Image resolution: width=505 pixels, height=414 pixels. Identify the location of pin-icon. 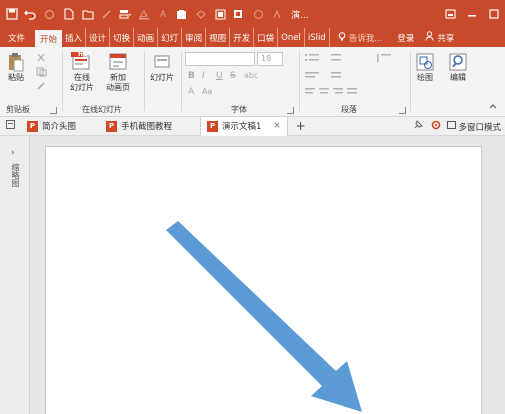
(418, 126).